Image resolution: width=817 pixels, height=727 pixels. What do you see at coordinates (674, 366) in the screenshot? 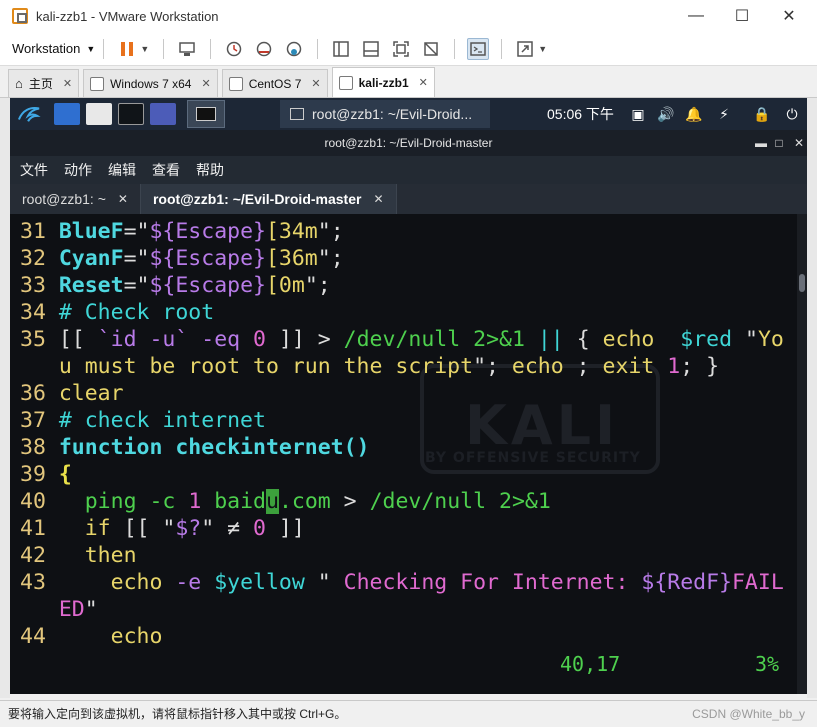
I see `code-token: 1` at bounding box center [674, 366].